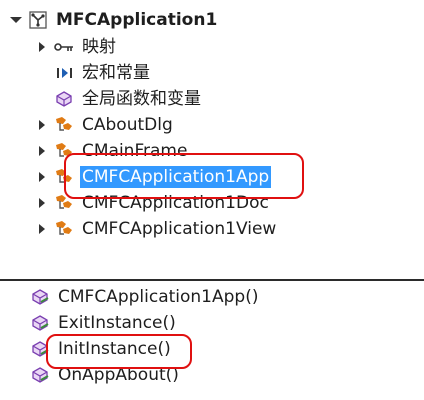  I want to click on map-icon, so click(64, 47).